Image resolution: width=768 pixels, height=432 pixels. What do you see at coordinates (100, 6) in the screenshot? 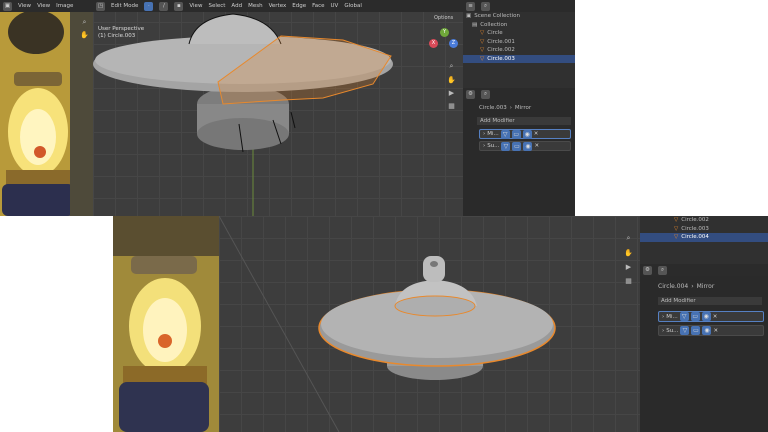
I see `editor-type-icon: ◳` at bounding box center [100, 6].